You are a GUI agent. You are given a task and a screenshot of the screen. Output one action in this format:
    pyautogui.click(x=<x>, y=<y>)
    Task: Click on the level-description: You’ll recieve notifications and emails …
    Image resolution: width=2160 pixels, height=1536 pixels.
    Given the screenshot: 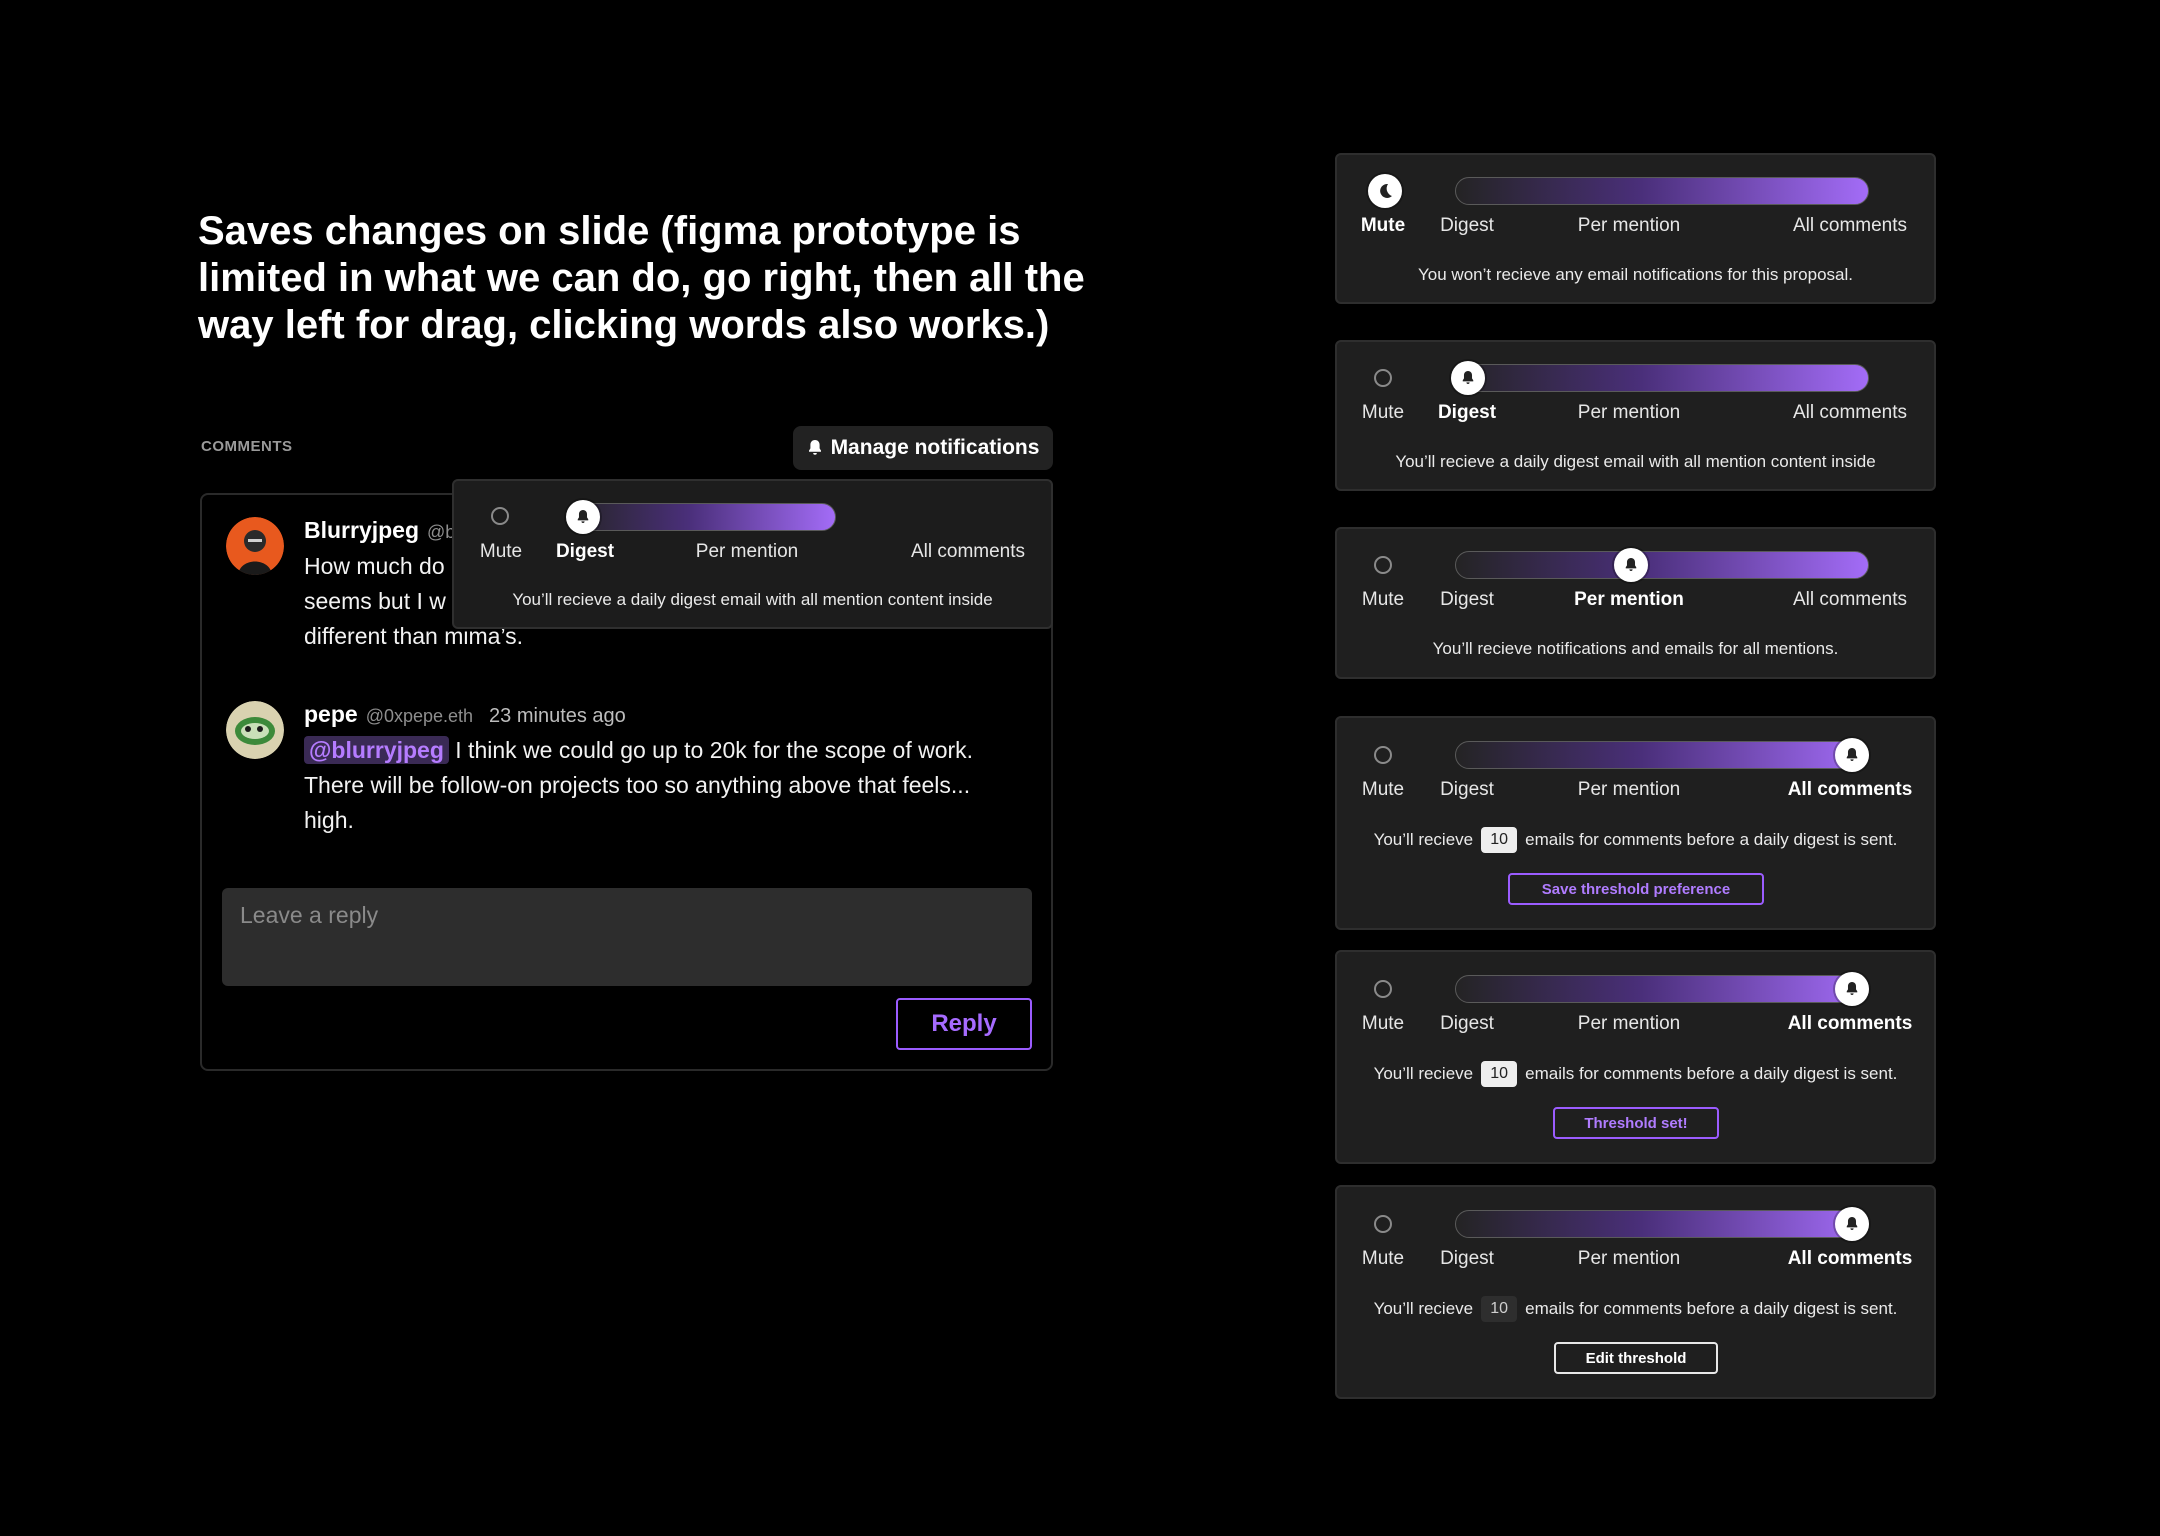 What is the action you would take?
    pyautogui.click(x=1635, y=648)
    